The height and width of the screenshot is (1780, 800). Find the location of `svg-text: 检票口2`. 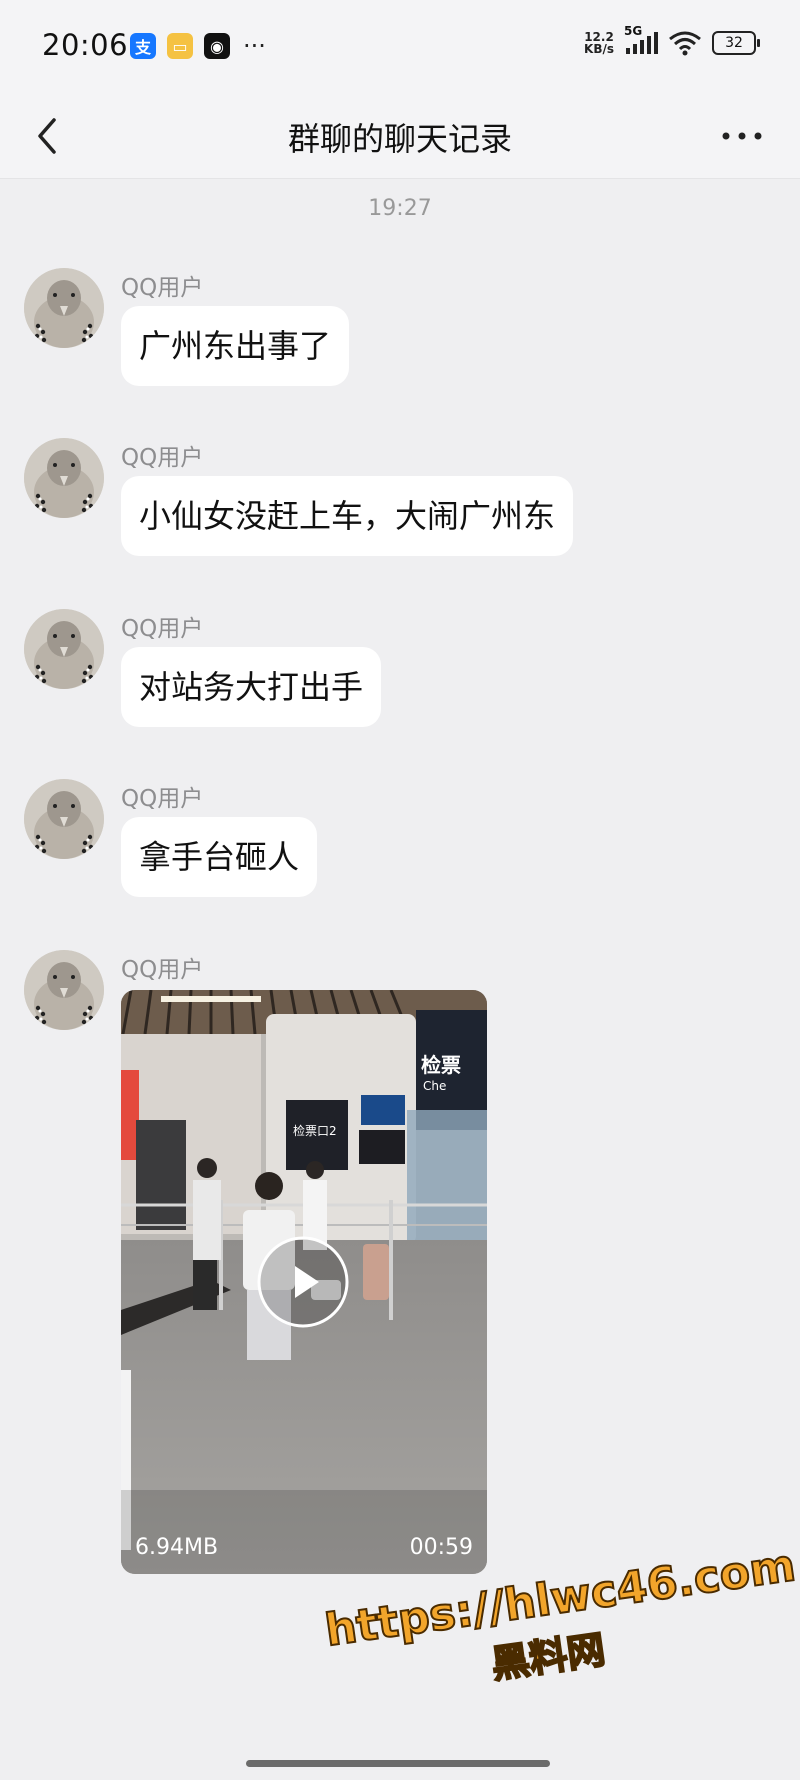

svg-text: 检票口2 is located at coordinates (315, 1130).